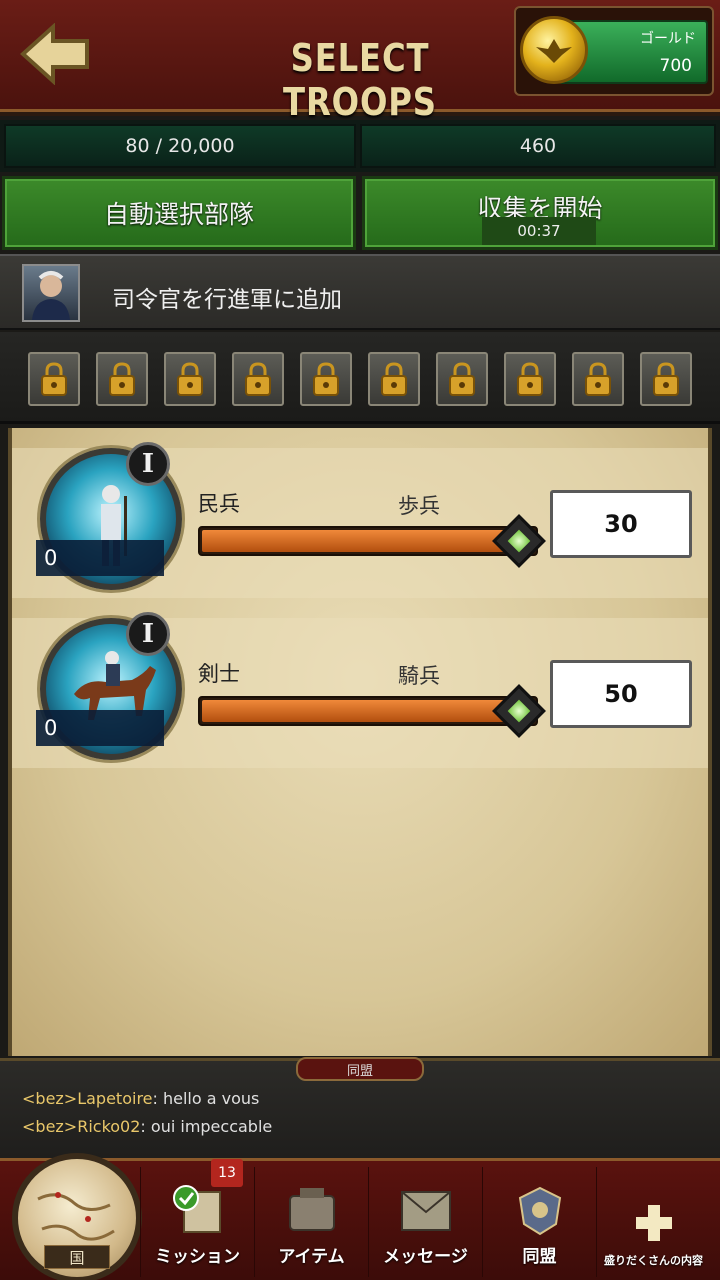 This screenshot has height=1280, width=720. I want to click on missions-badge: 13, so click(227, 1173).